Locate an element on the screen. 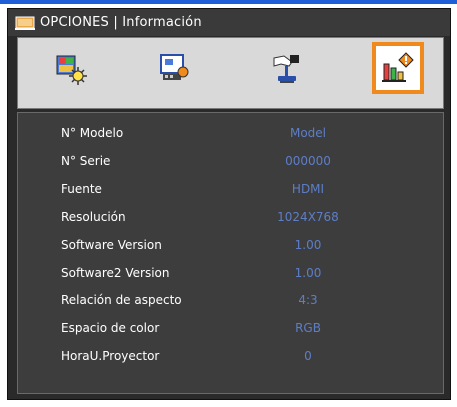 The image size is (457, 407). projector-menu-icon is located at coordinates (25, 23).